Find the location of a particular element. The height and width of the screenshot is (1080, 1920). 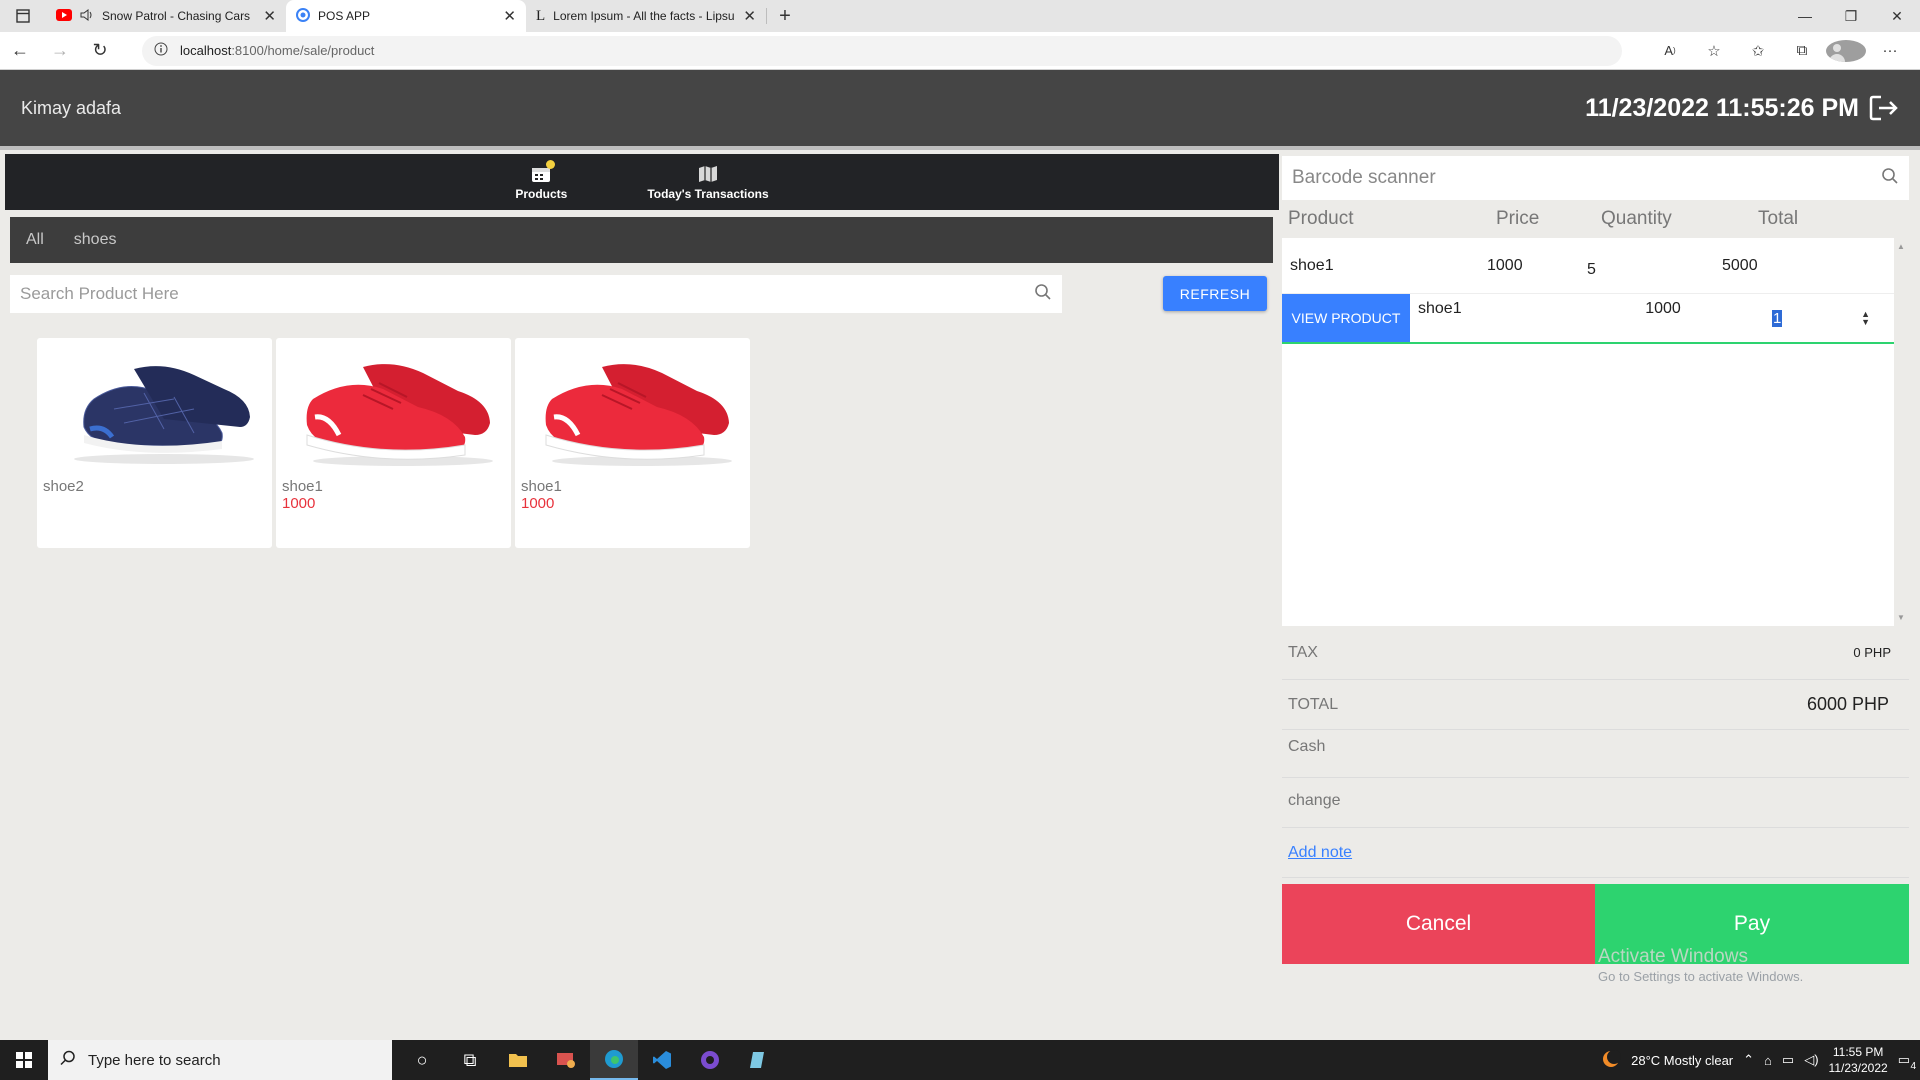

edge-icon is located at coordinates (614, 1060).